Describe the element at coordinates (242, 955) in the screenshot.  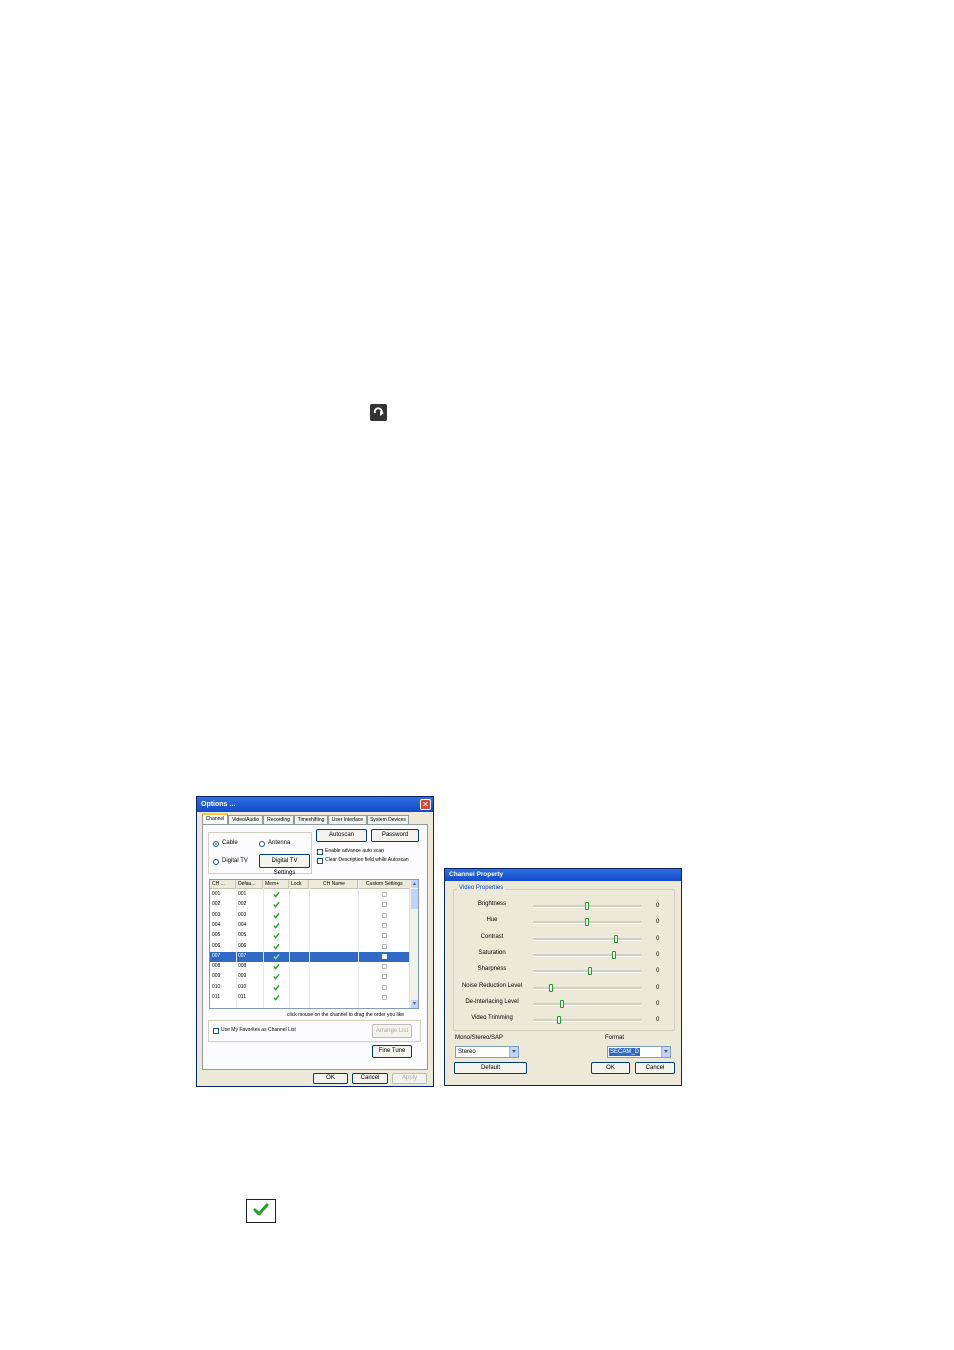
I see `cell-default: 007` at that location.